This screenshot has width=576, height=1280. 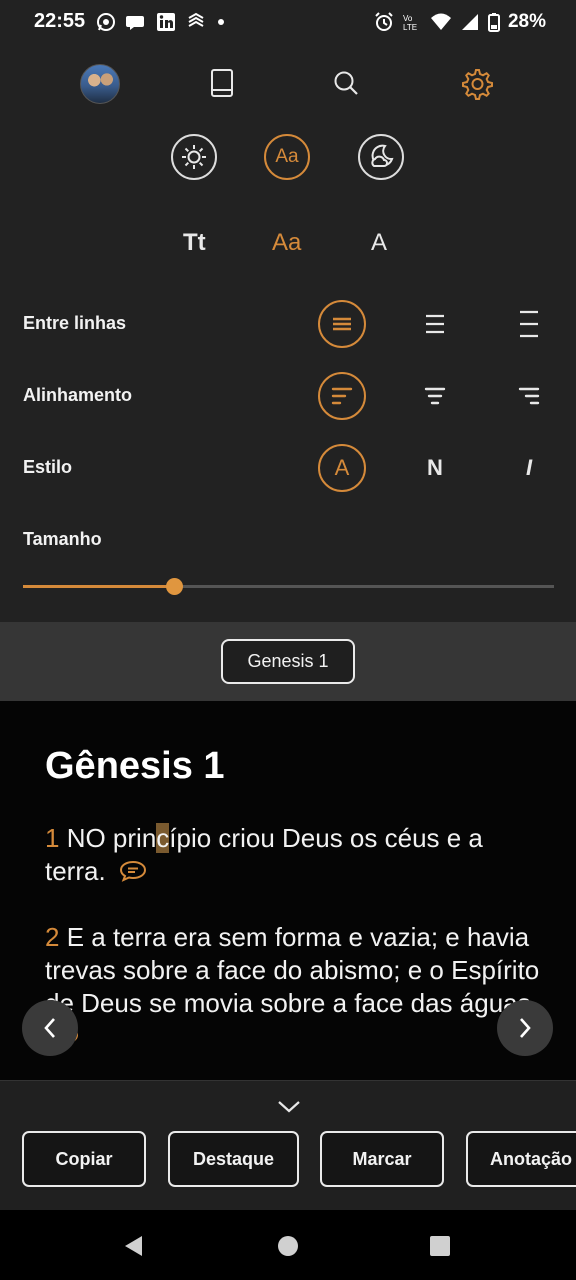 I want to click on chapter-selector-button: Genesis 1, so click(x=288, y=661).